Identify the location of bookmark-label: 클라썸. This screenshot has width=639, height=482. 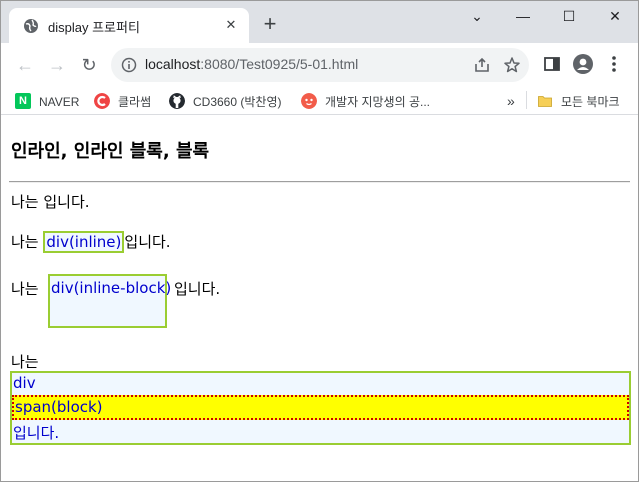
(135, 101).